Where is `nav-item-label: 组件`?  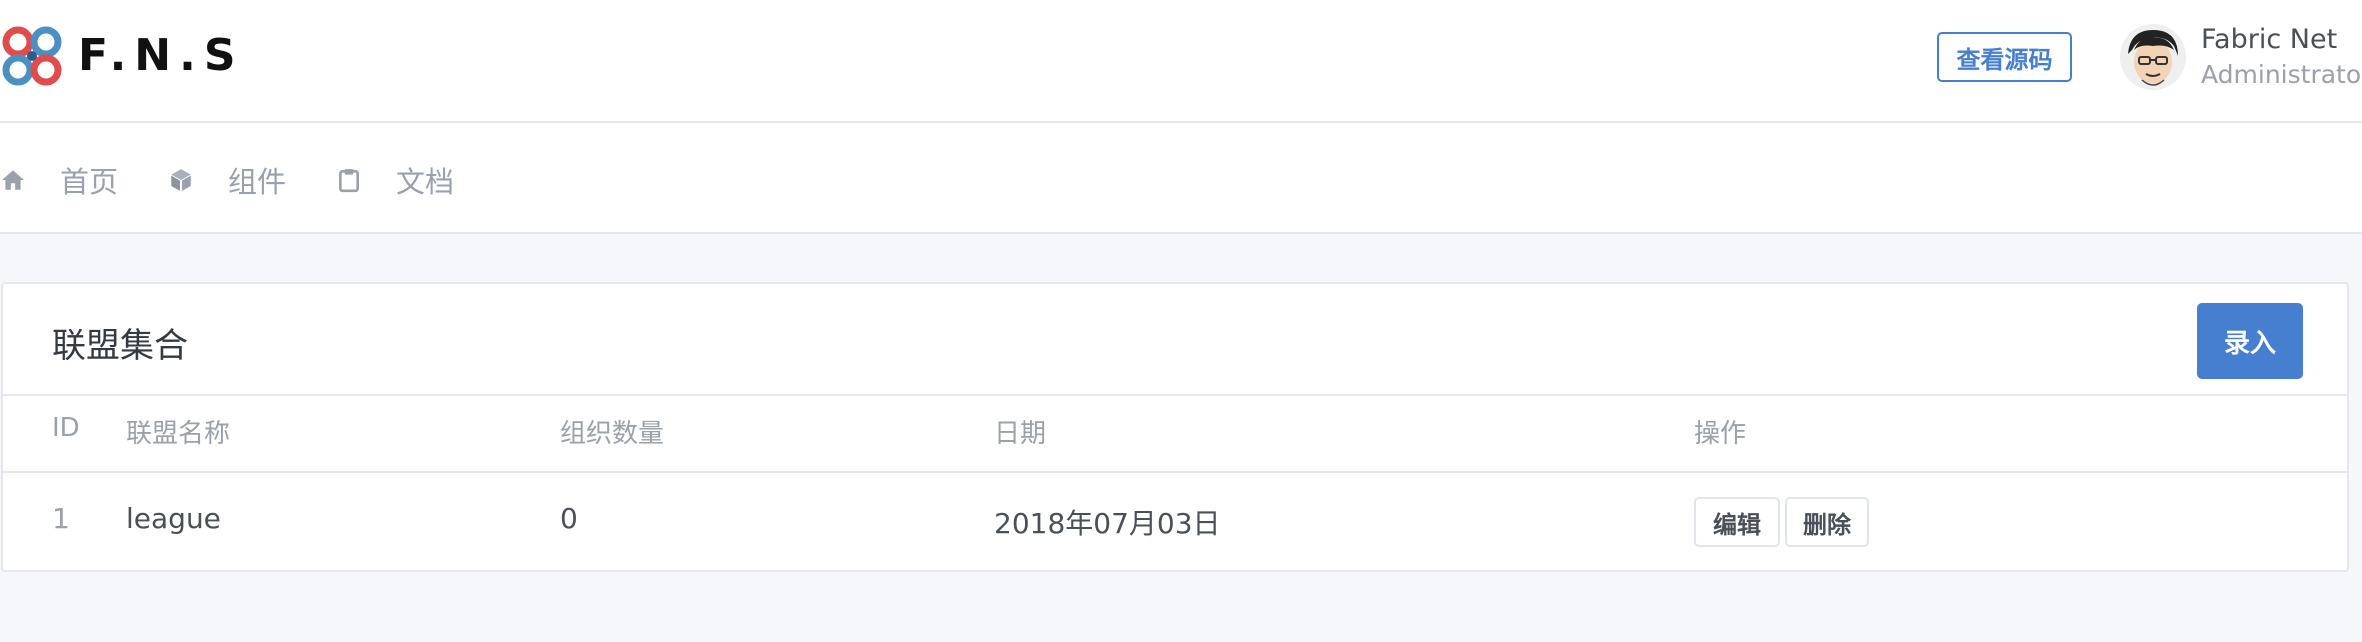
nav-item-label: 组件 is located at coordinates (257, 182).